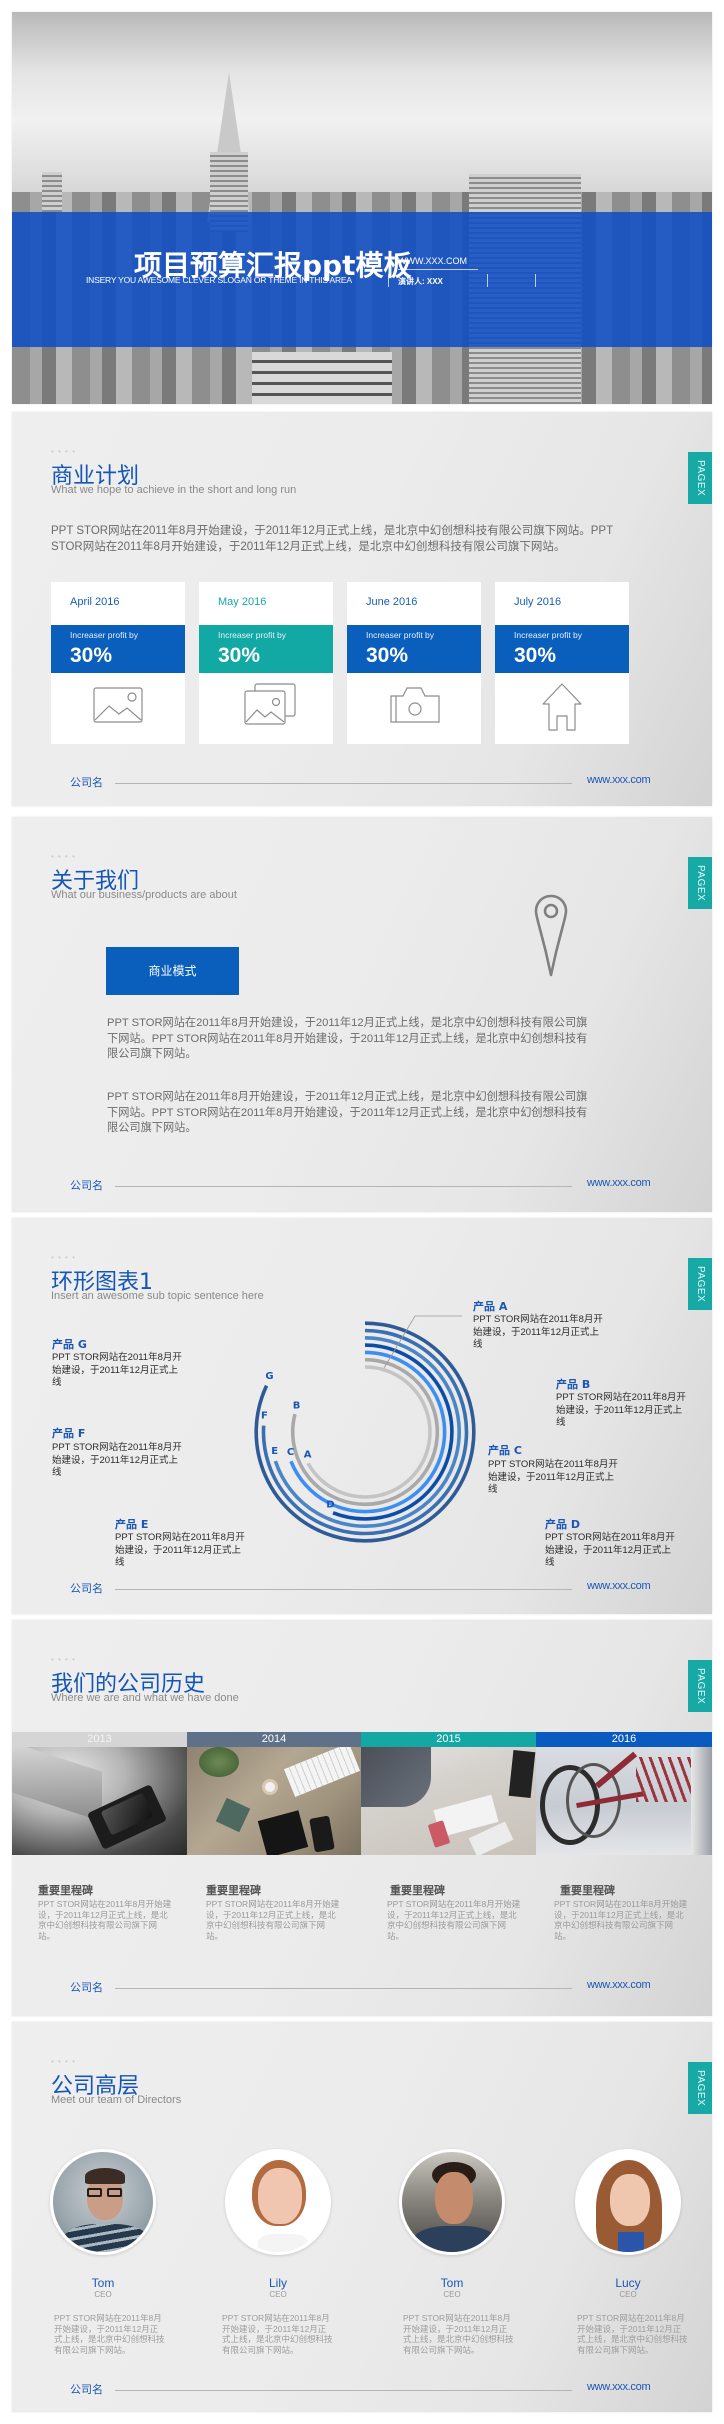  I want to click on product-b-text: PPT STOR网站在2011年8月开始建设，于2011年12月正式上线, so click(621, 1410).